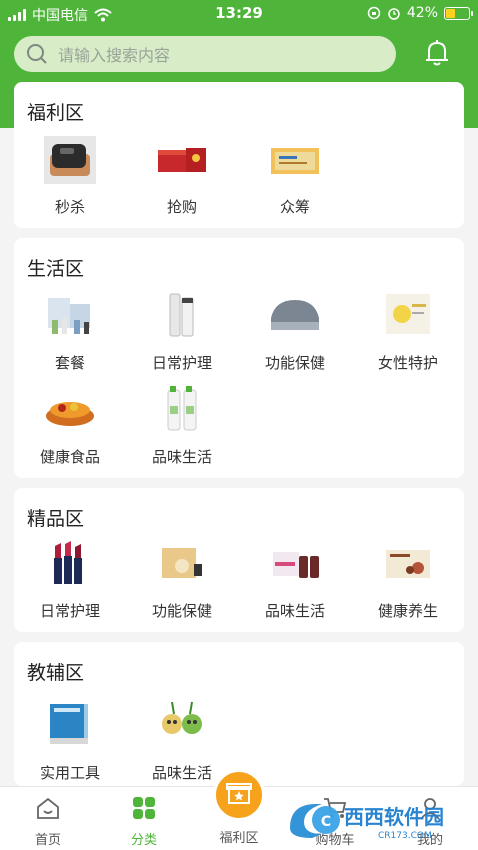 This screenshot has height=850, width=478. What do you see at coordinates (181, 315) in the screenshot?
I see `skincare-bottles-image` at bounding box center [181, 315].